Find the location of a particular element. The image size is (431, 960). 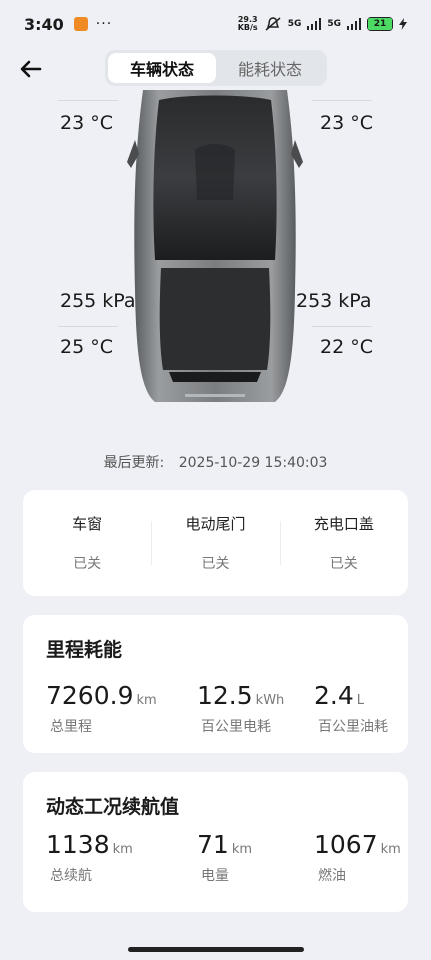

battery-level: 21 is located at coordinates (380, 24).